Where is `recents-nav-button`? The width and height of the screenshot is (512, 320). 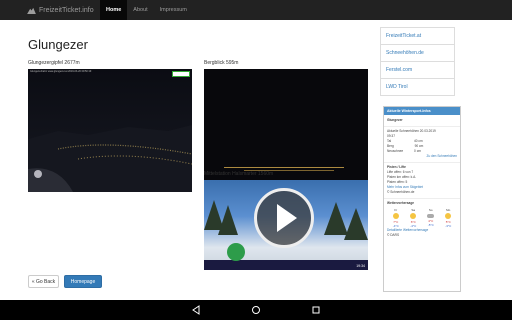 recents-nav-button is located at coordinates (316, 310).